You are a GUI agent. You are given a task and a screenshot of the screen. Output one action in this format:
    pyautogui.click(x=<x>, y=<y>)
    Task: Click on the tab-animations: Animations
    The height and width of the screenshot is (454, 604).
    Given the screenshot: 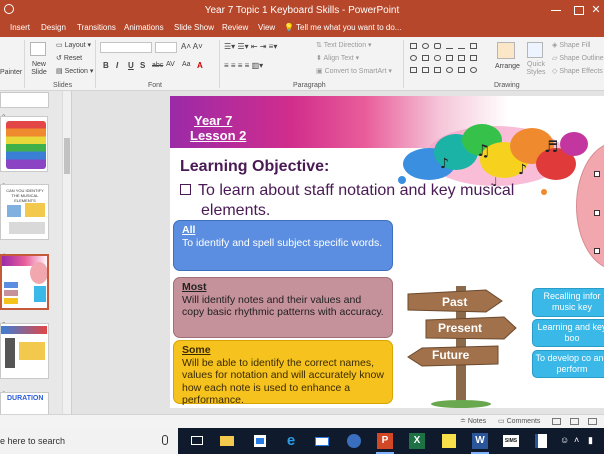 What is the action you would take?
    pyautogui.click(x=144, y=27)
    